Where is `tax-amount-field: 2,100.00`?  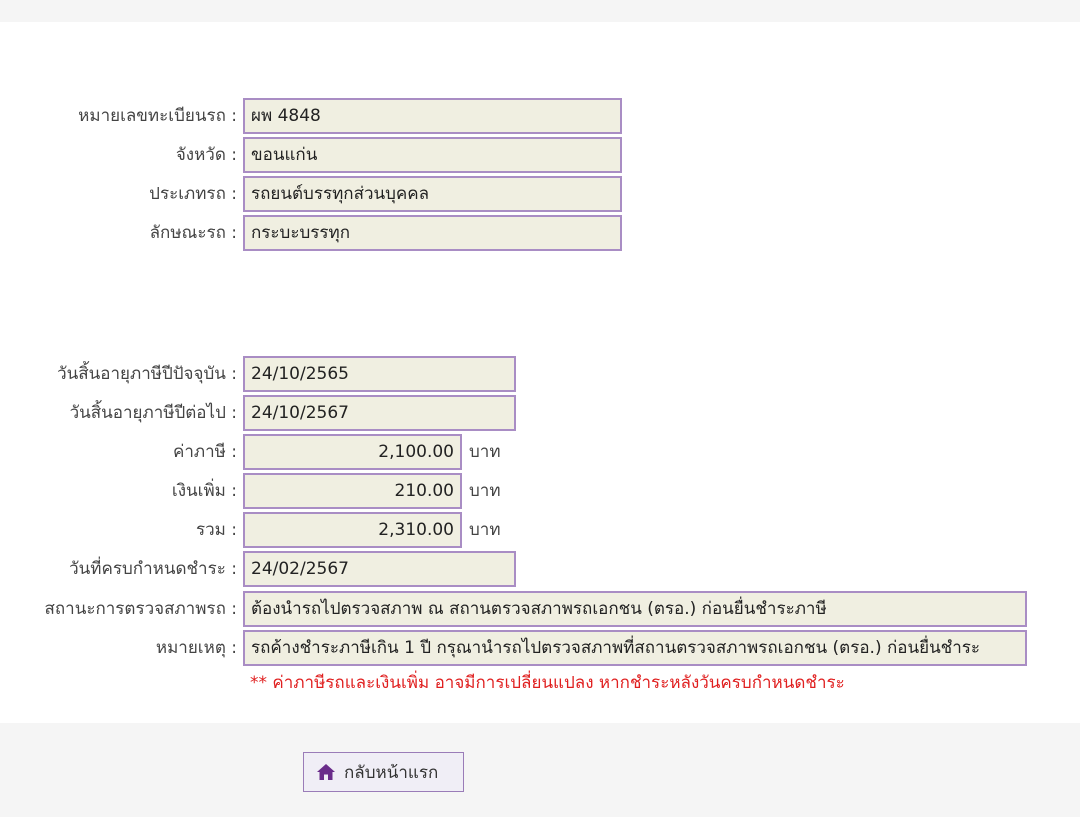 tax-amount-field: 2,100.00 is located at coordinates (352, 452).